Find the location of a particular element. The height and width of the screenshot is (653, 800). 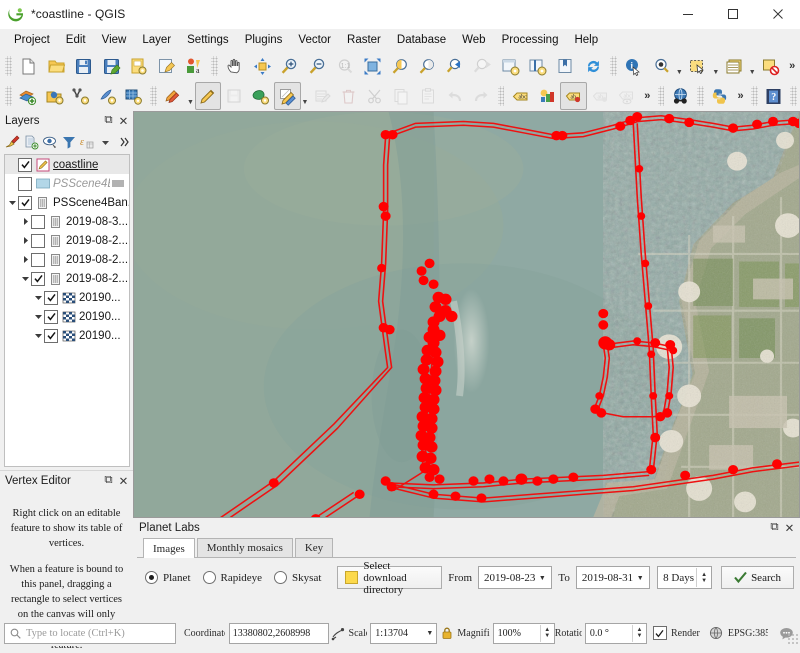

minimize-button is located at coordinates (687, 14).